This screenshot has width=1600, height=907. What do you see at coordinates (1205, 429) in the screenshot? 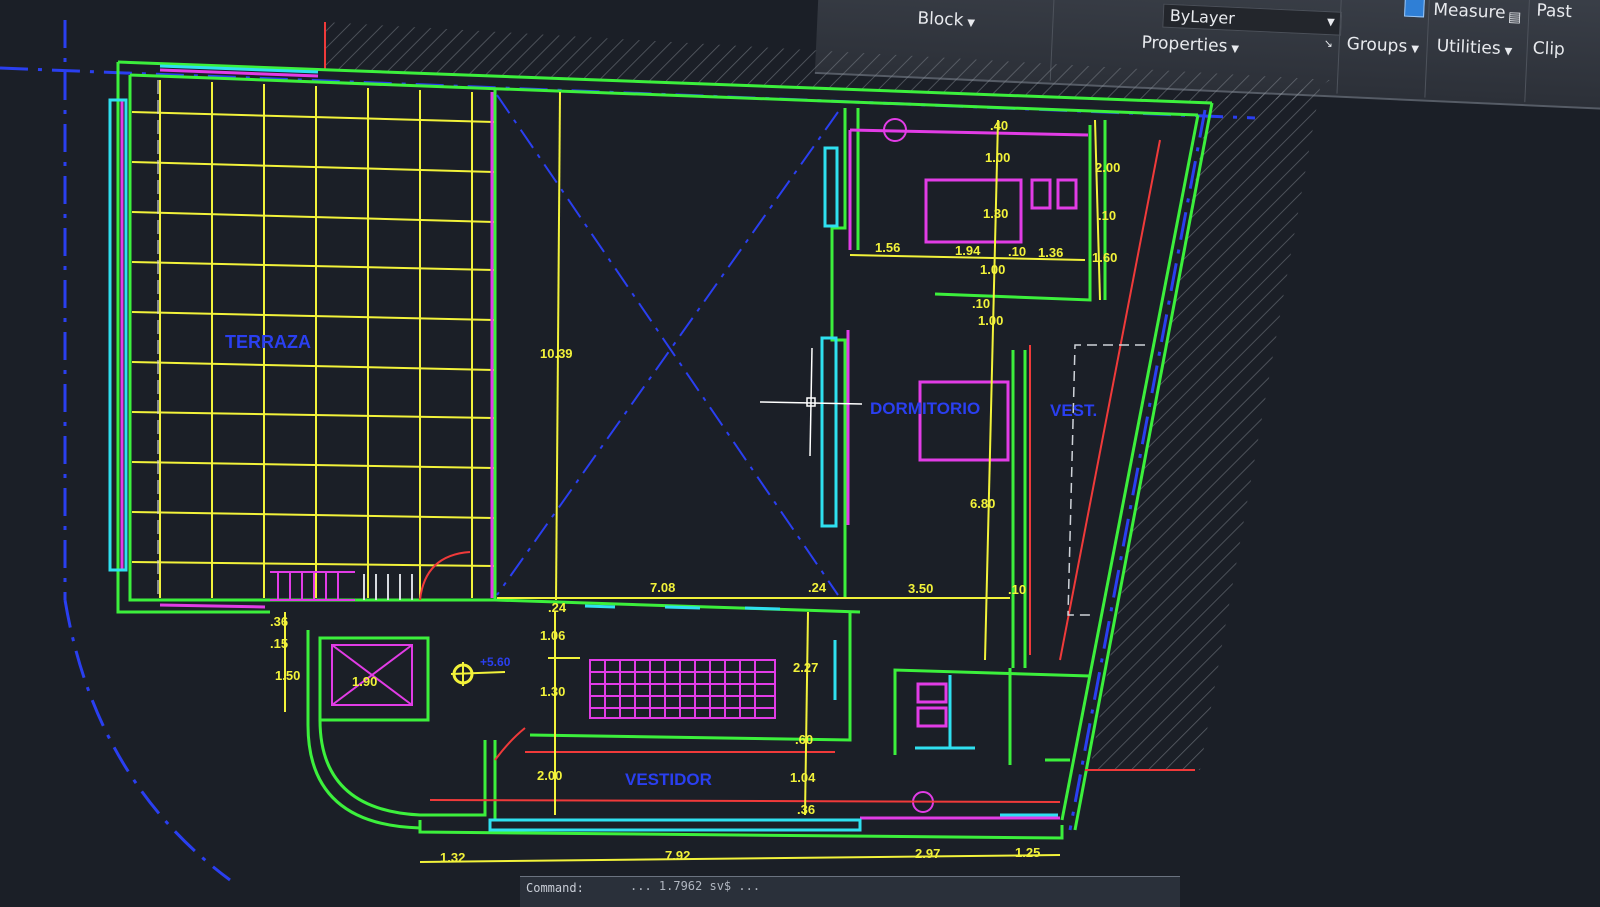
I see `hatch-right` at bounding box center [1205, 429].